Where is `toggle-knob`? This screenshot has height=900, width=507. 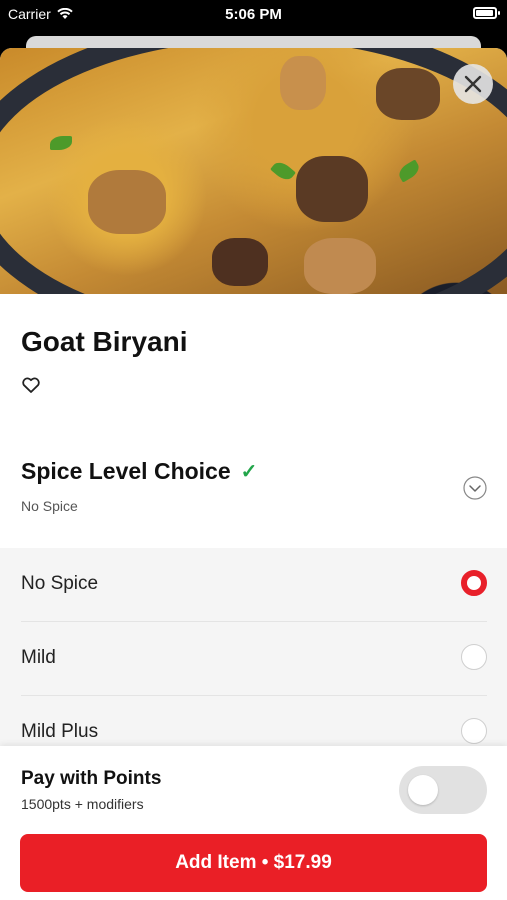
toggle-knob is located at coordinates (423, 790).